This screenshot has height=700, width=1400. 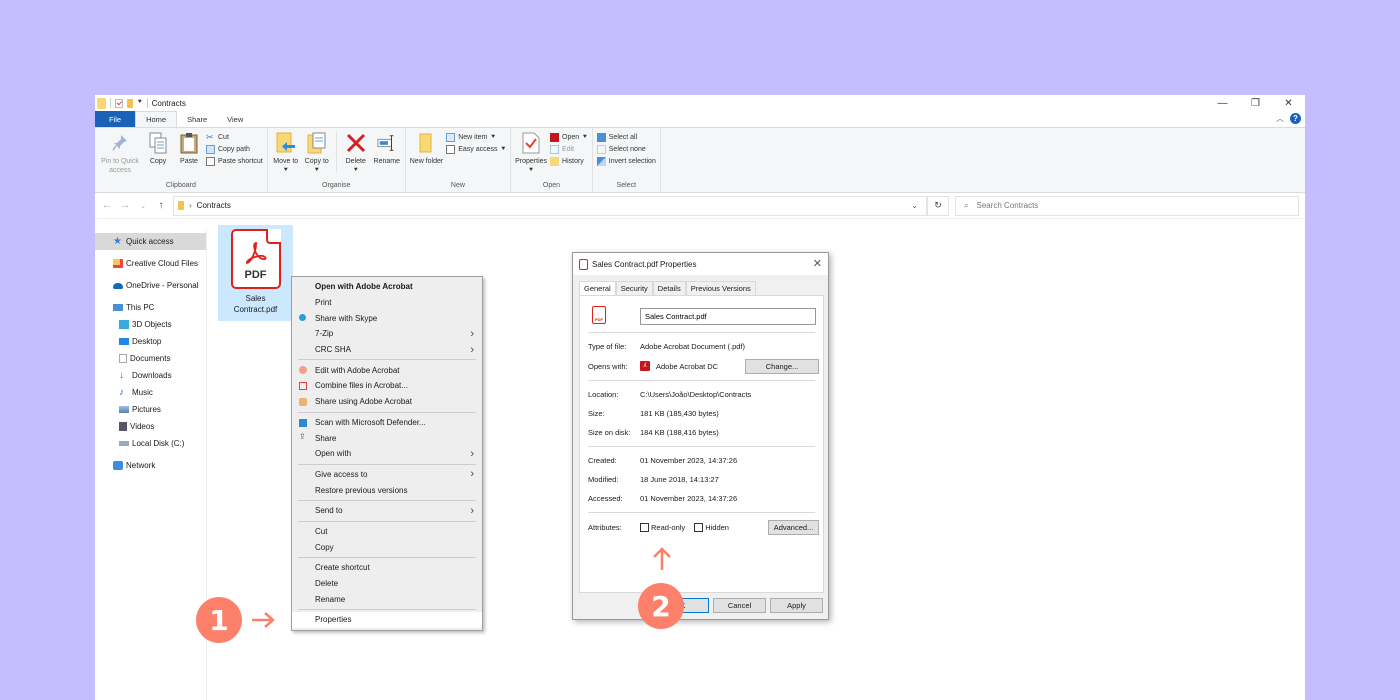 I want to click on ctx-properties: Properties, so click(x=387, y=620).